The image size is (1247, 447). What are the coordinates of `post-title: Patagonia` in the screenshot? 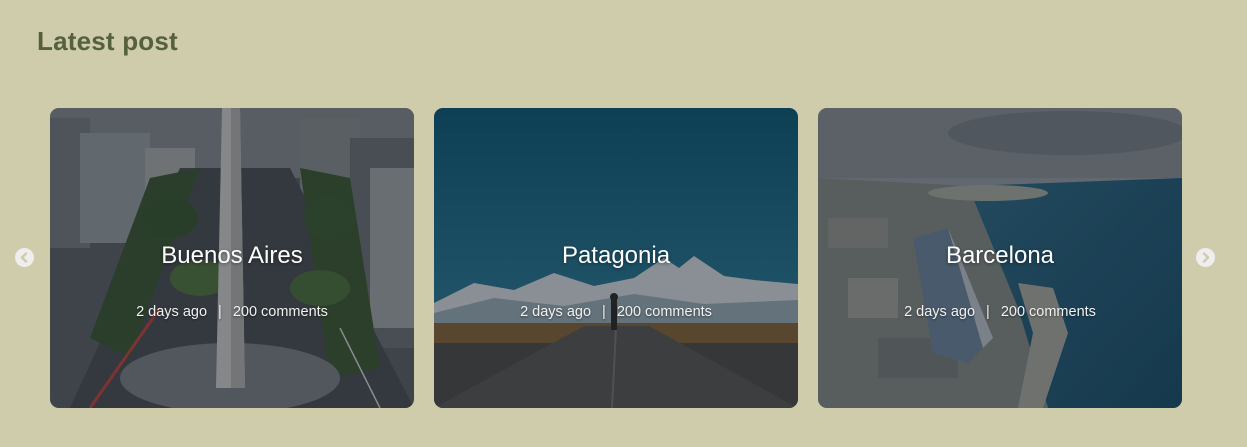 It's located at (616, 256).